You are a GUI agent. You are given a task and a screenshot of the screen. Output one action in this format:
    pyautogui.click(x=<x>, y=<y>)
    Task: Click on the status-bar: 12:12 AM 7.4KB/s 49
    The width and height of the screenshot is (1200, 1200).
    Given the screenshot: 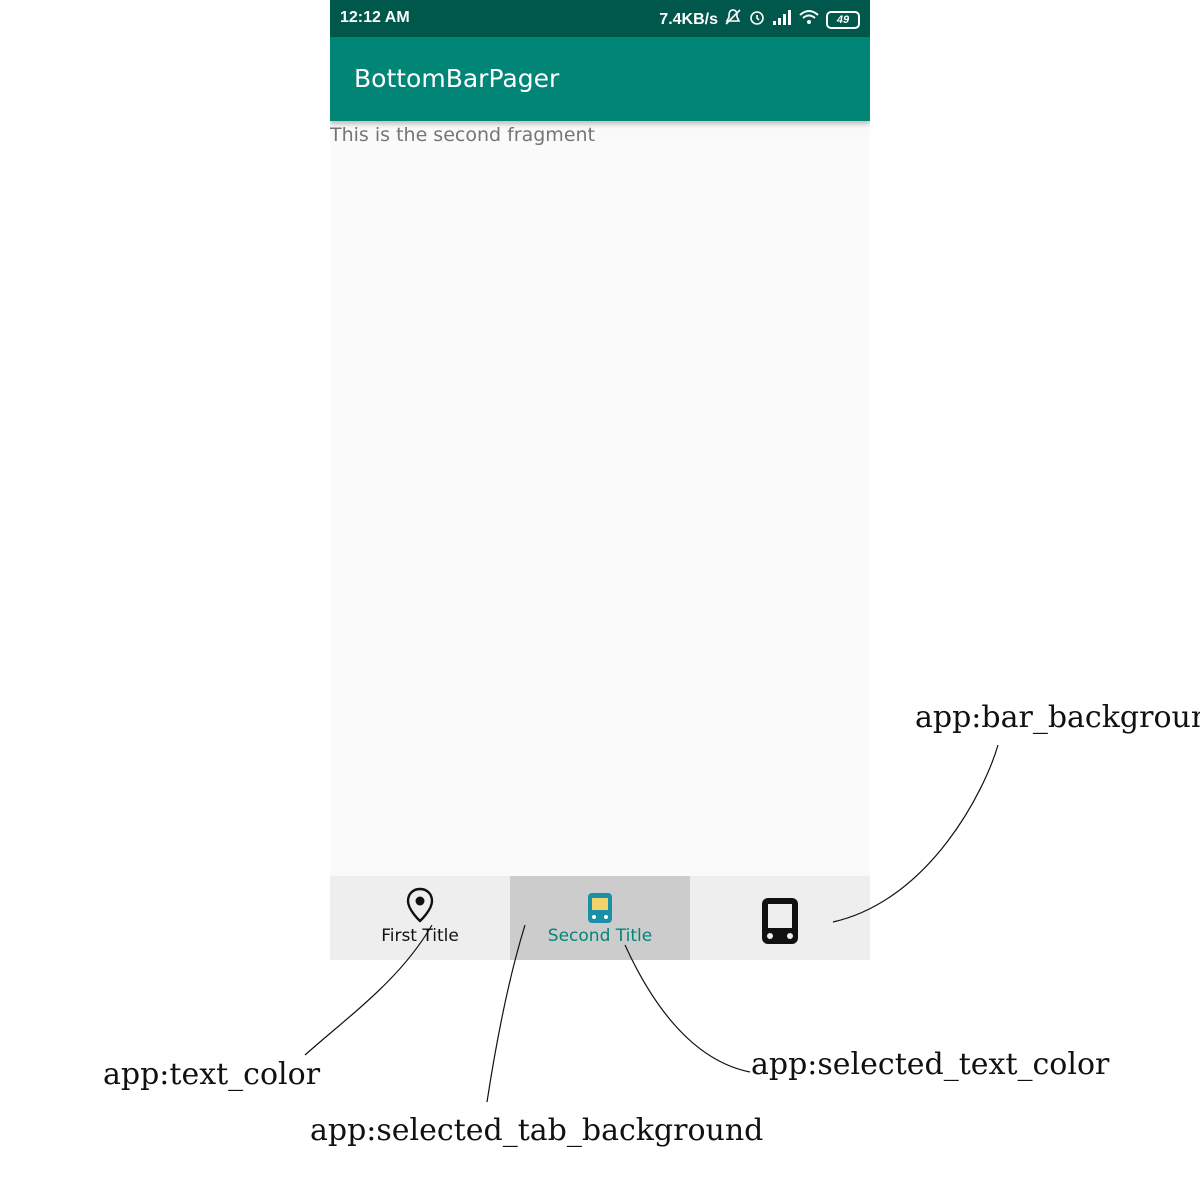 What is the action you would take?
    pyautogui.click(x=600, y=18)
    